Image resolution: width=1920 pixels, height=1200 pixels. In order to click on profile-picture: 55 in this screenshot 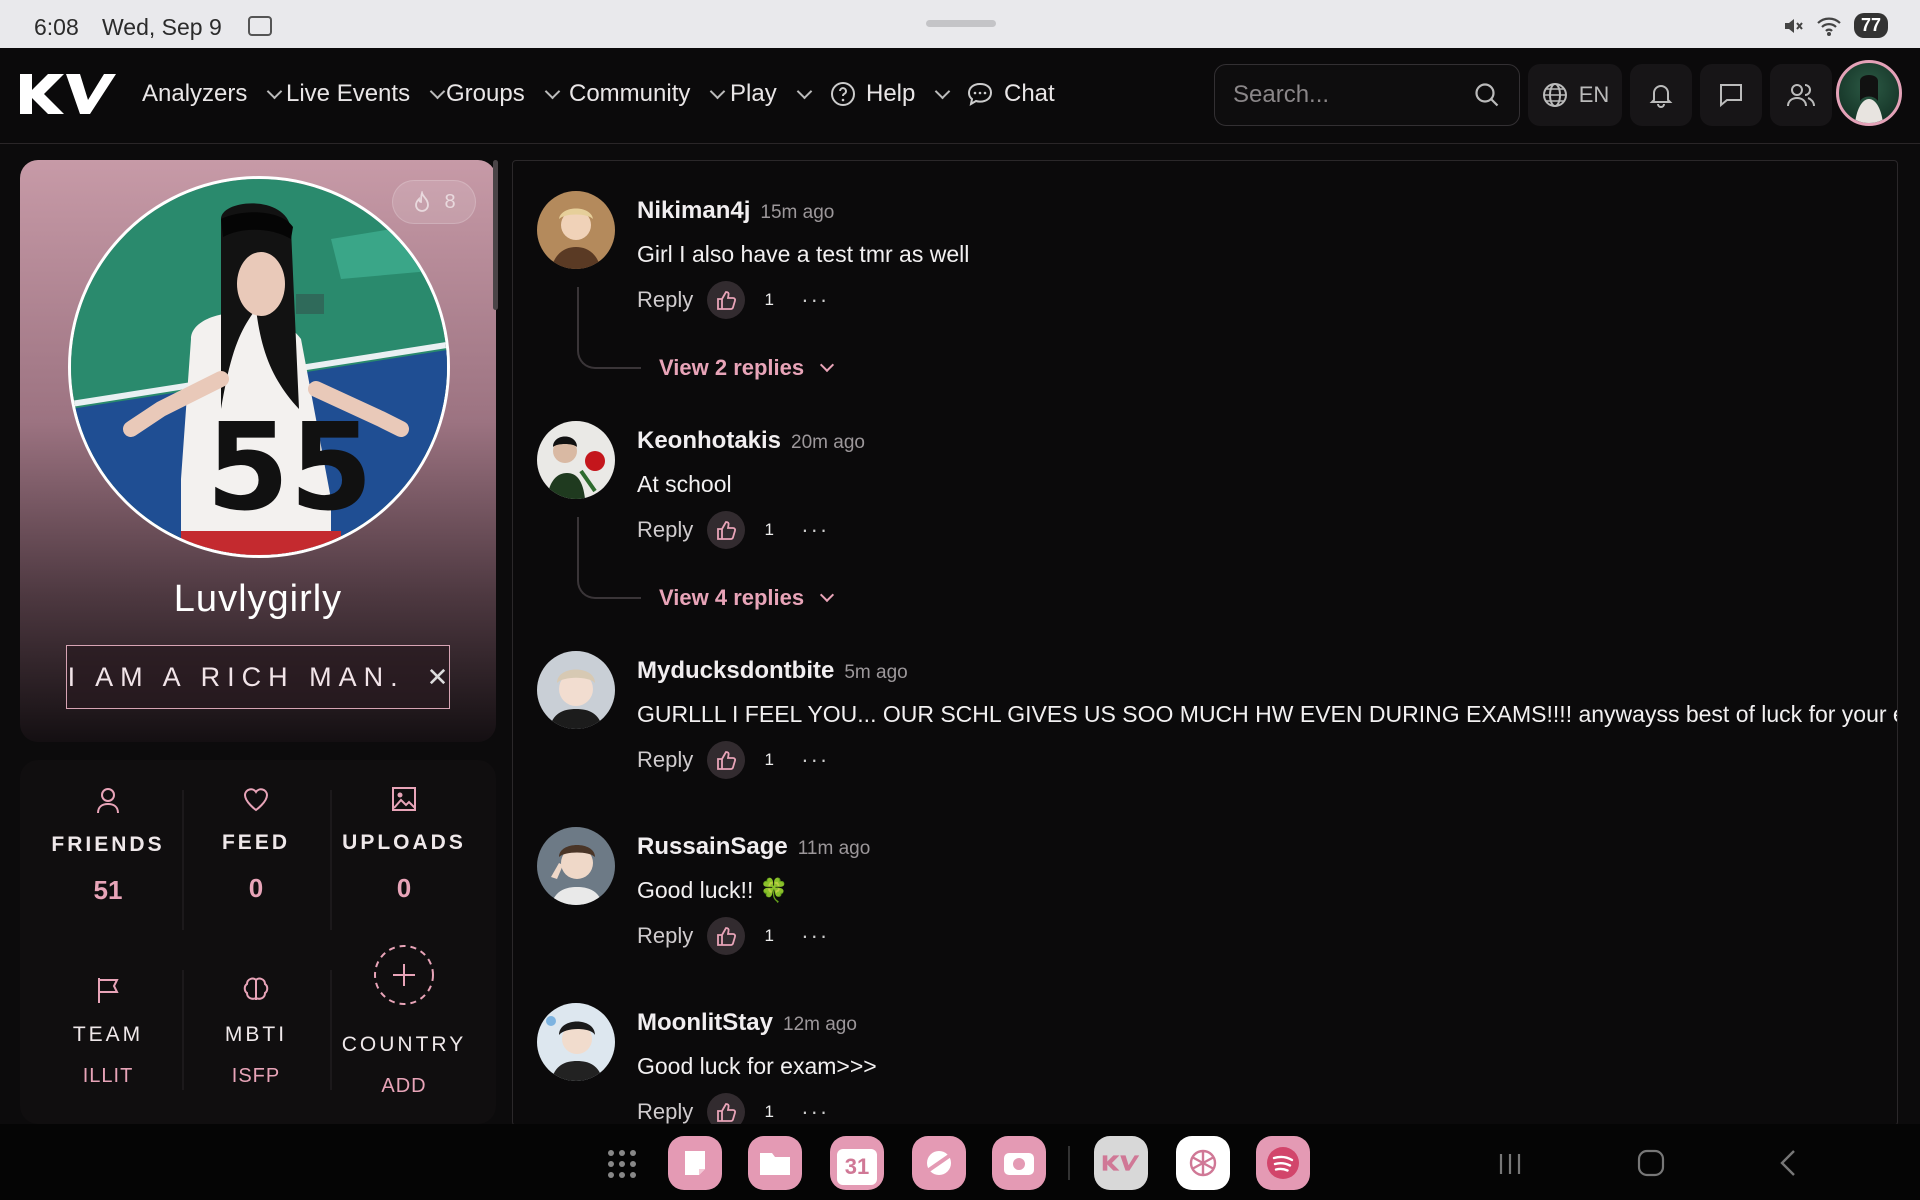, I will do `click(259, 367)`.